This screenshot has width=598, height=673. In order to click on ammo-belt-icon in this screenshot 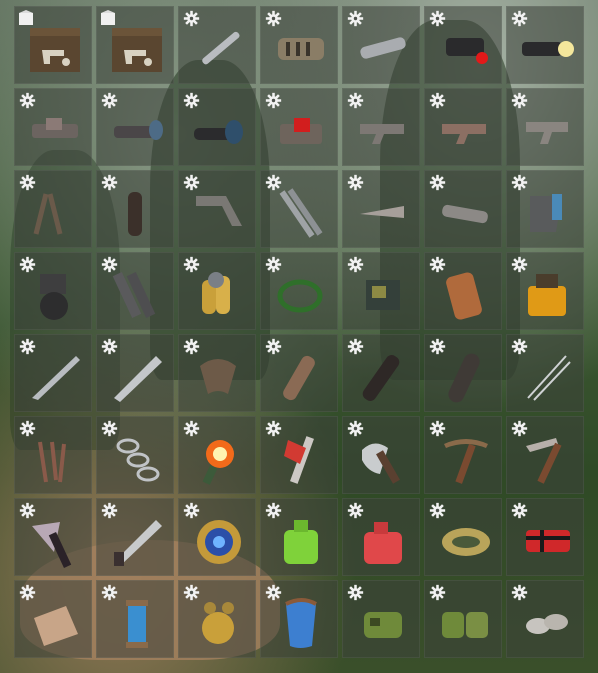, I will do `click(465, 541)`.